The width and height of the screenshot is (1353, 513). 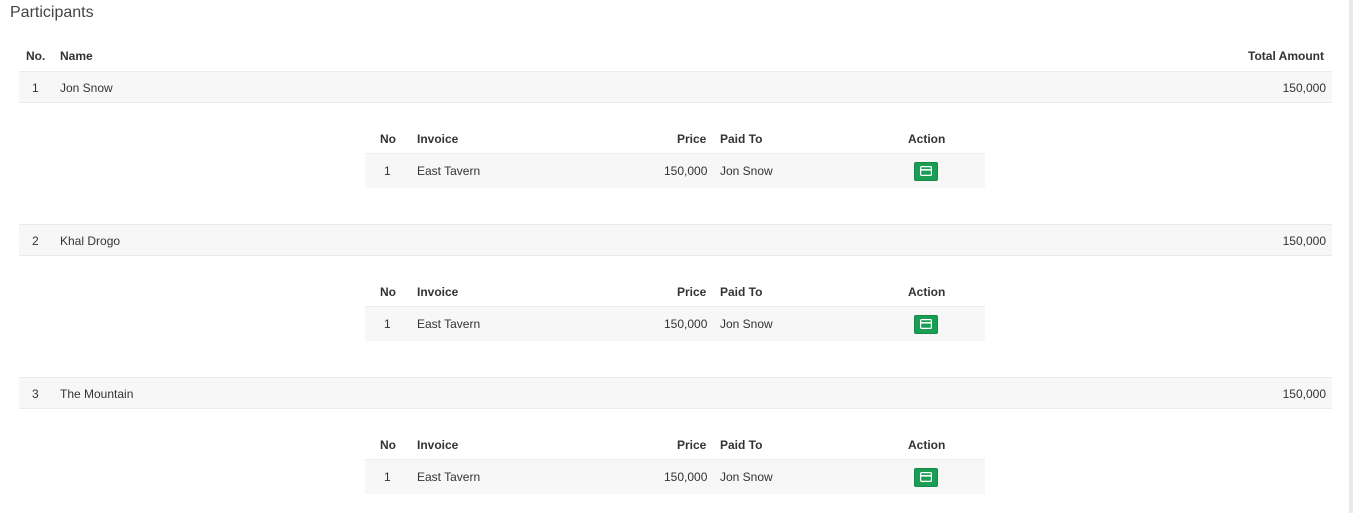 What do you see at coordinates (675, 240) in the screenshot?
I see `participant-row: 2 Khal Drogo 150,000` at bounding box center [675, 240].